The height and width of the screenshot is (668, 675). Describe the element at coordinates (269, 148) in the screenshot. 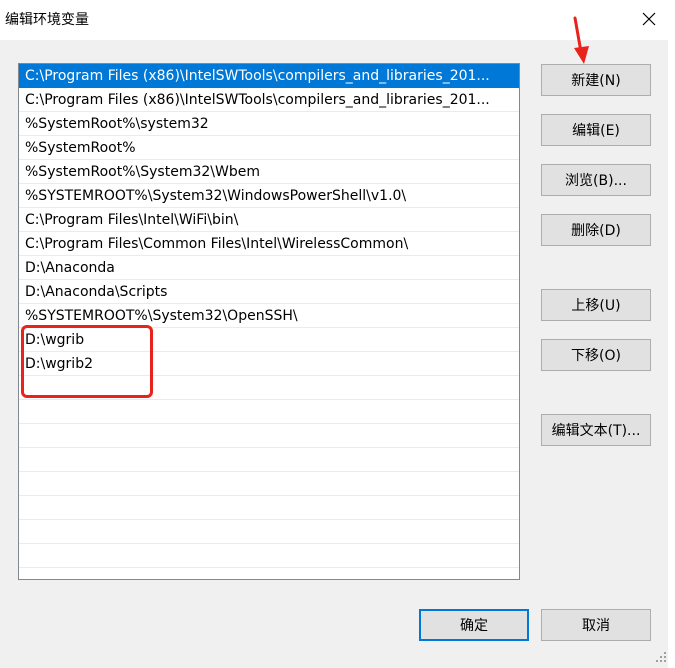

I see `list-item: %SystemRoot%` at that location.